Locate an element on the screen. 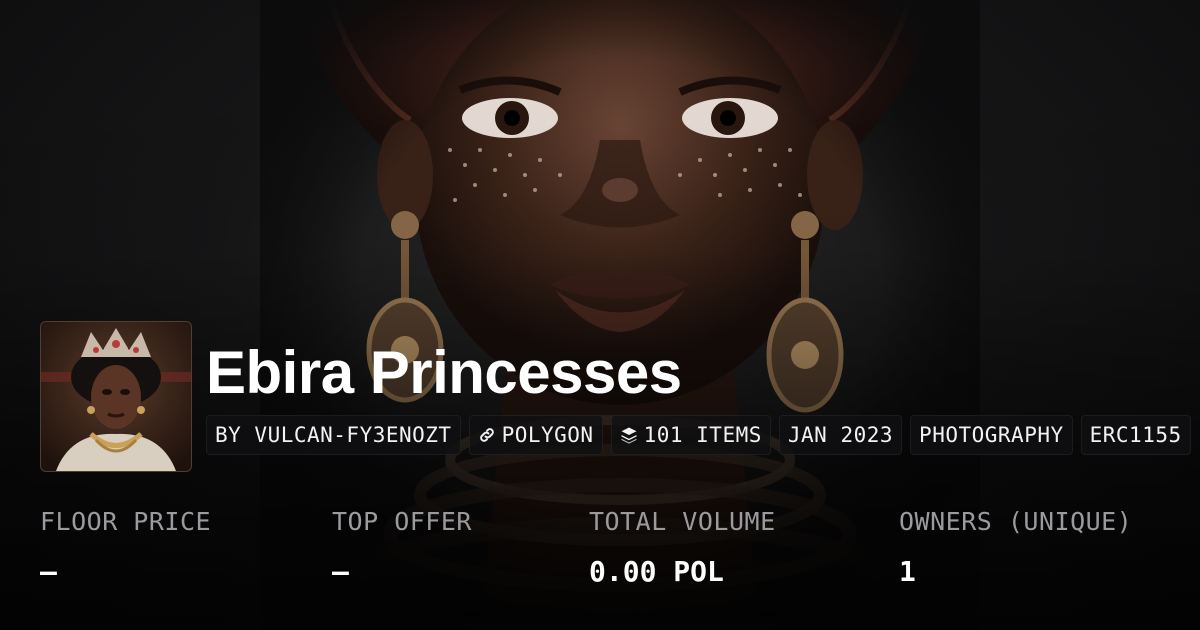  owners-stat: OWNERS (UNIQUE) 1 is located at coordinates (1015, 547).